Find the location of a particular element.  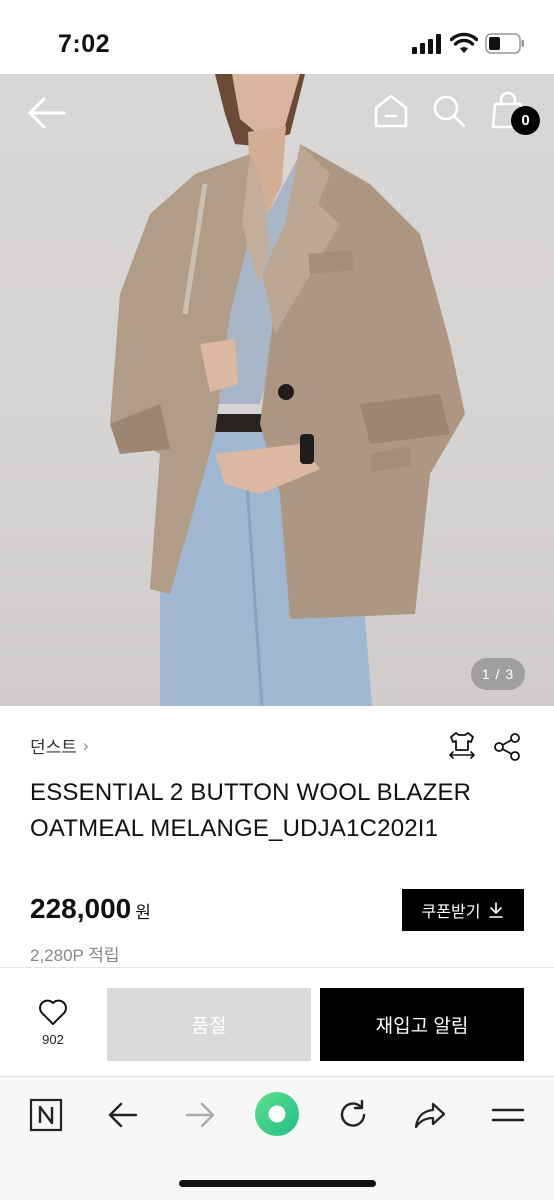

green-dot-icon is located at coordinates (277, 1114).